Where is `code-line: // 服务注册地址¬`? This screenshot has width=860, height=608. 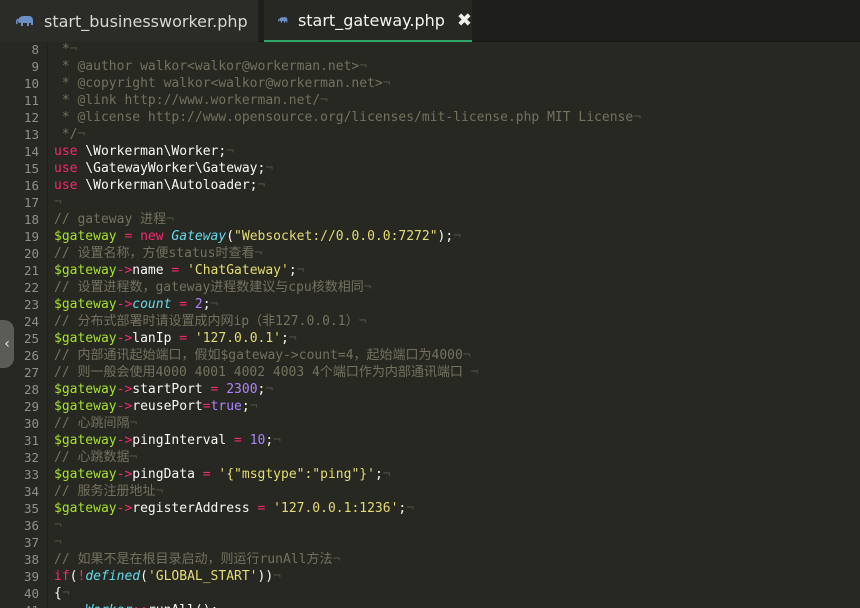
code-line: // 服务注册地址¬ is located at coordinates (108, 491).